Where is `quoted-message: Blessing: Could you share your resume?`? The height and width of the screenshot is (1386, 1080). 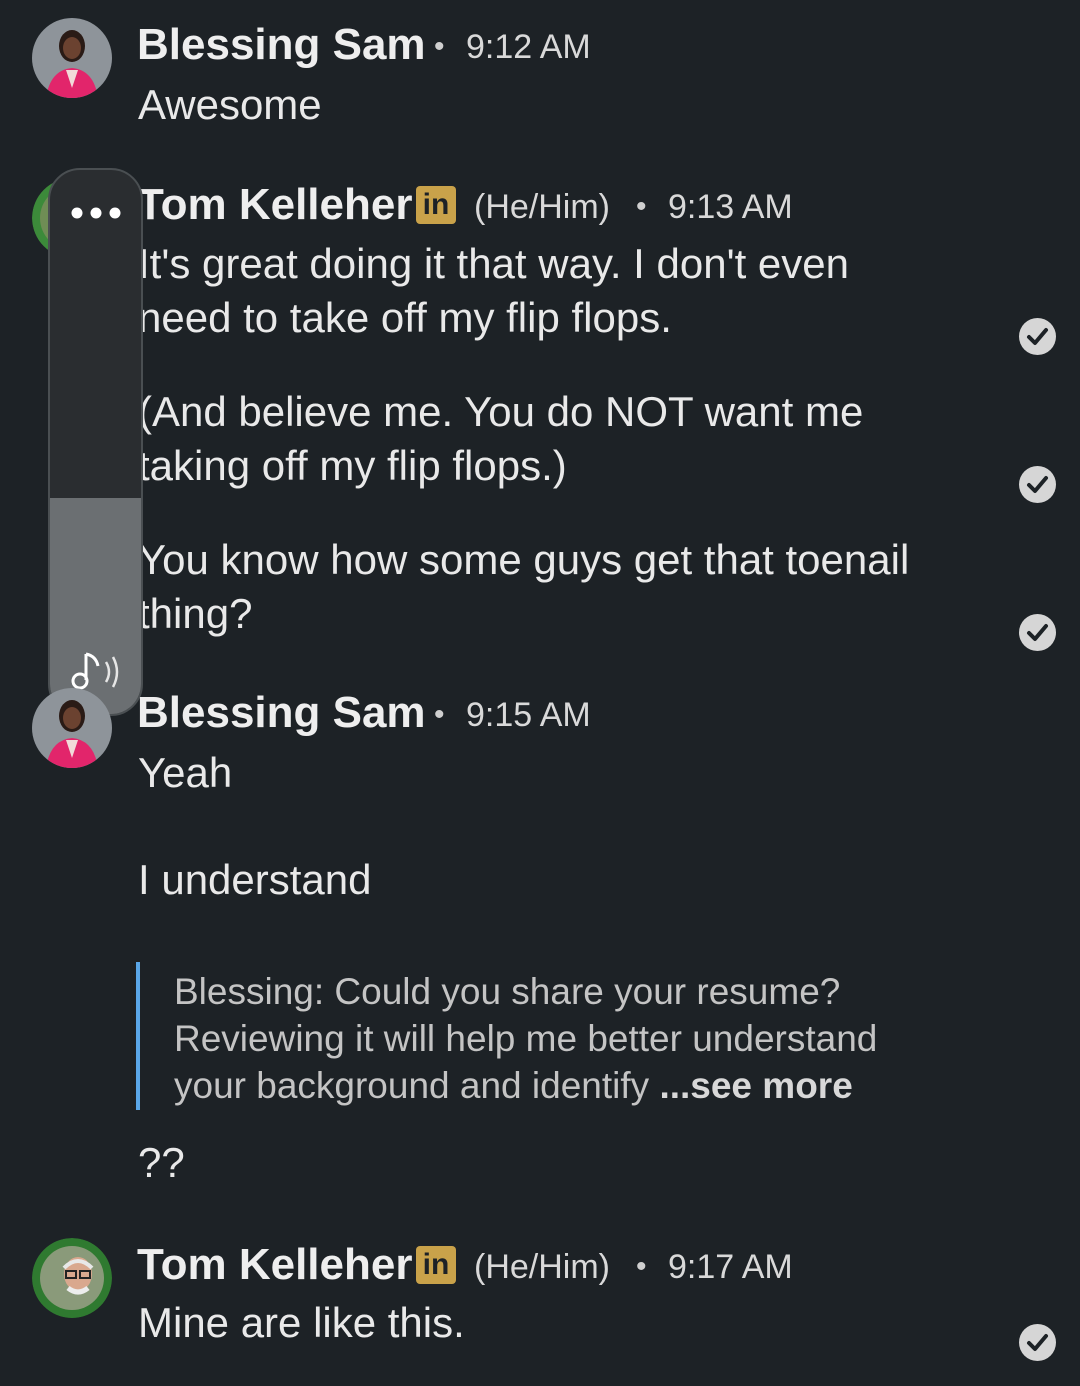
quoted-message: Blessing: Could you share your resume? is located at coordinates (507, 991).